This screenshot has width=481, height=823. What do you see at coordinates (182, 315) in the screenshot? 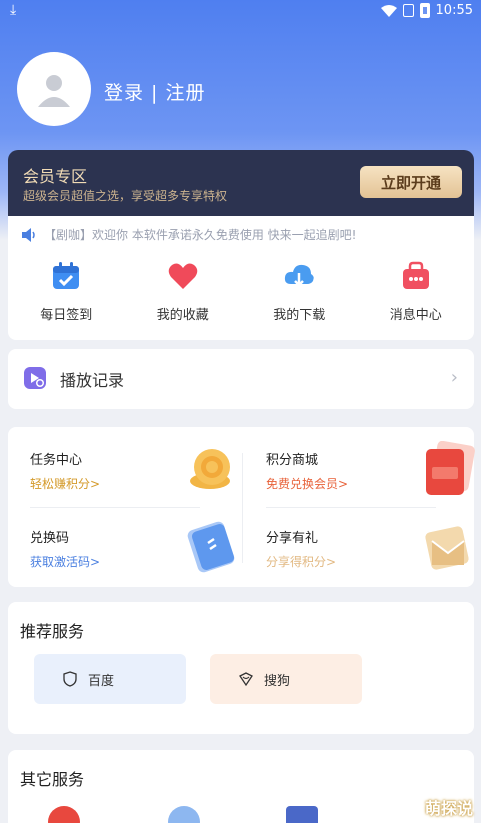
I see `quick-item-label: 我的收藏` at bounding box center [182, 315].